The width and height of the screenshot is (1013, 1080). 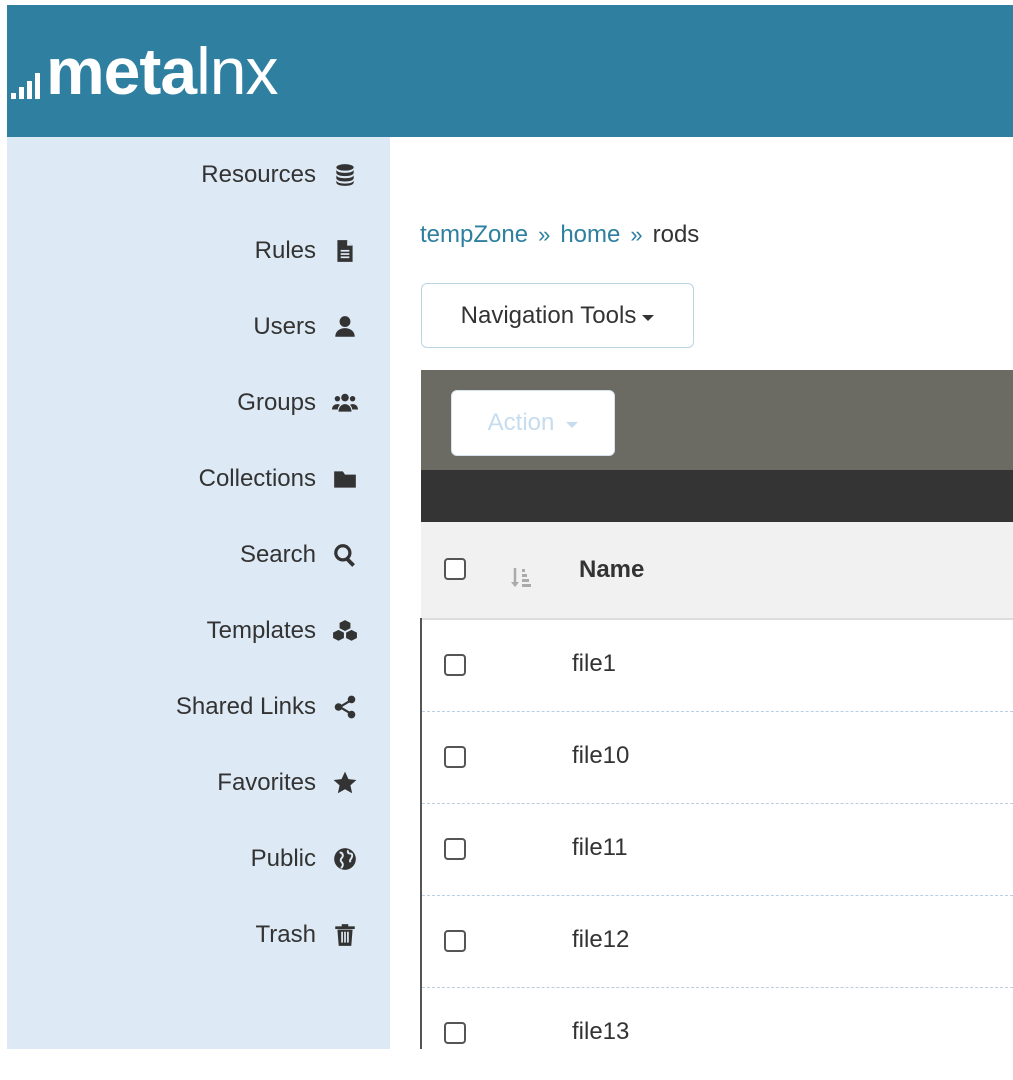 I want to click on sidebar-item-label: Favorites, so click(x=266, y=782).